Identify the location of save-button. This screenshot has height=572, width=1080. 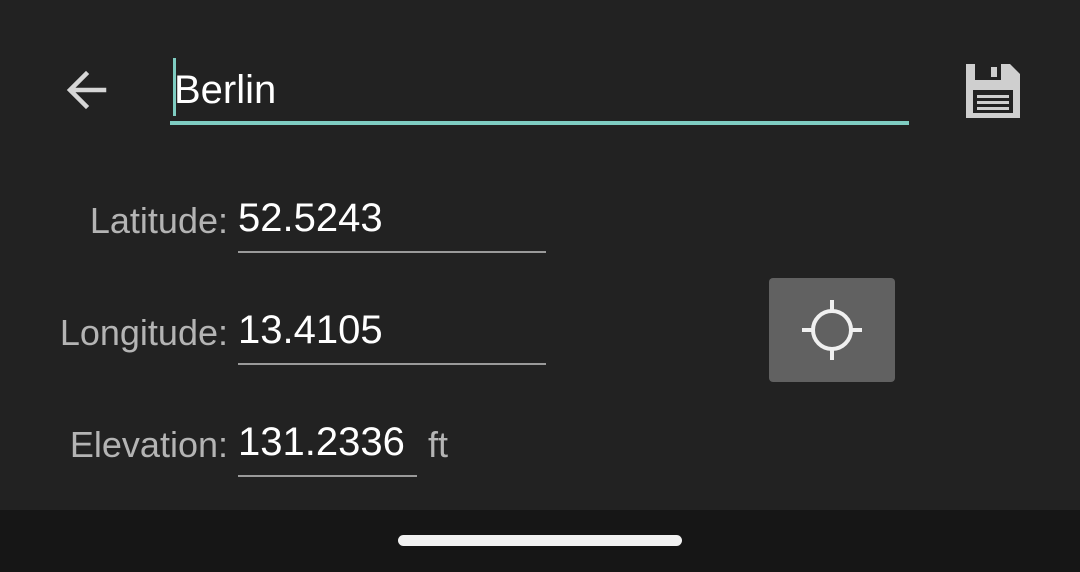
(993, 91).